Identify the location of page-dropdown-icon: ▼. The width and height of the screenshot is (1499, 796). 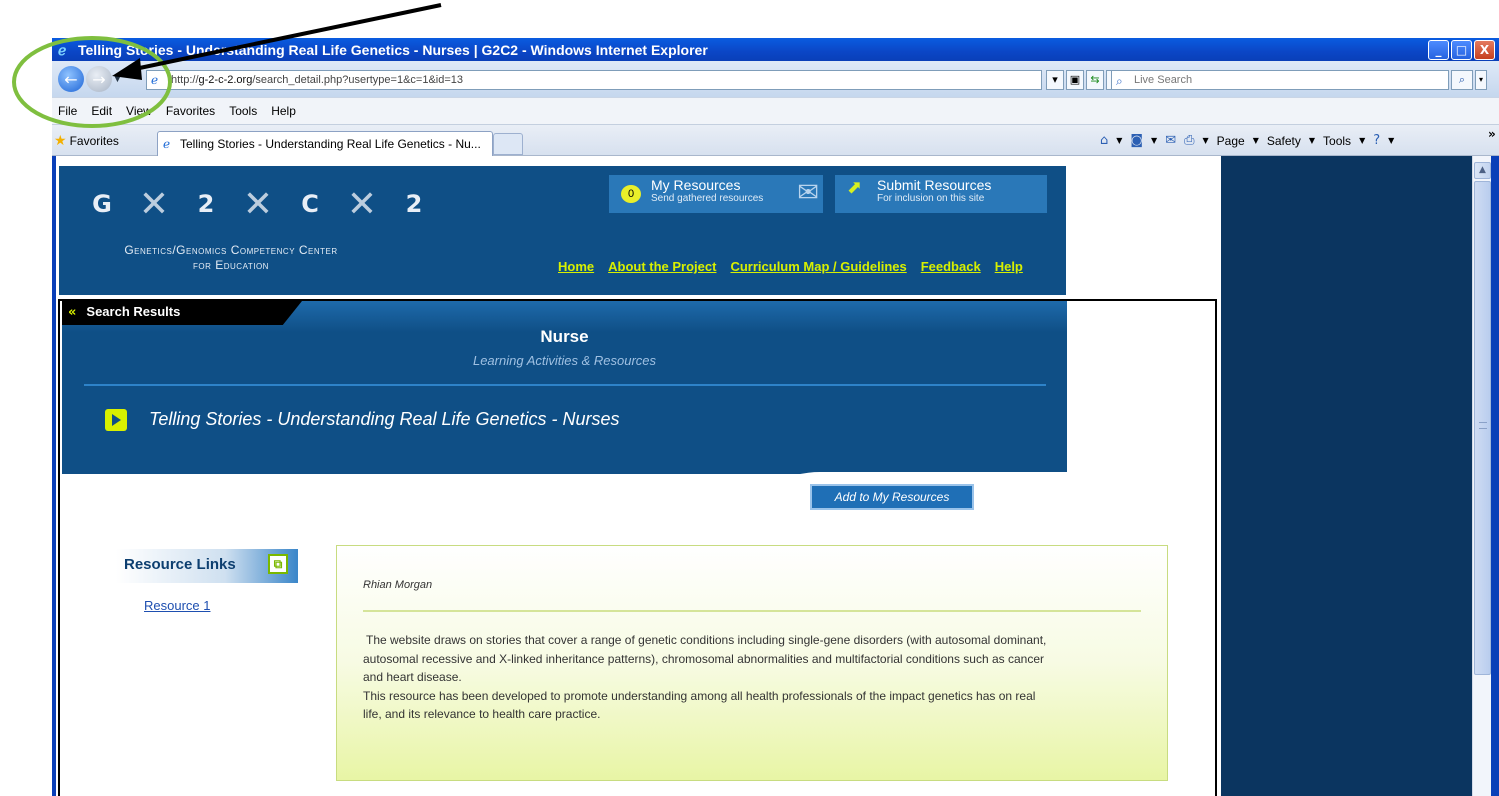
(1255, 140).